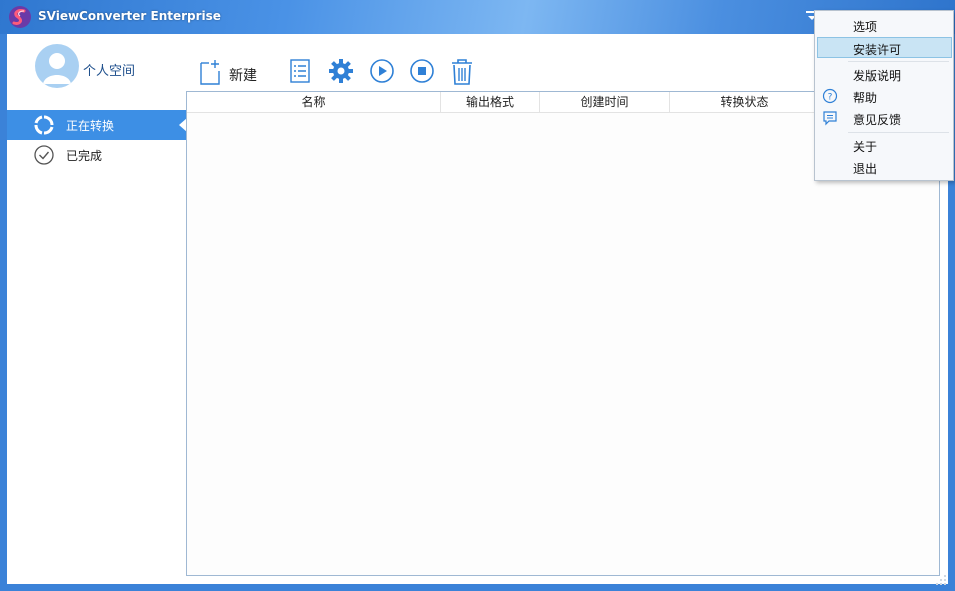 The height and width of the screenshot is (591, 955). What do you see at coordinates (243, 76) in the screenshot?
I see `new-button-label: 新建` at bounding box center [243, 76].